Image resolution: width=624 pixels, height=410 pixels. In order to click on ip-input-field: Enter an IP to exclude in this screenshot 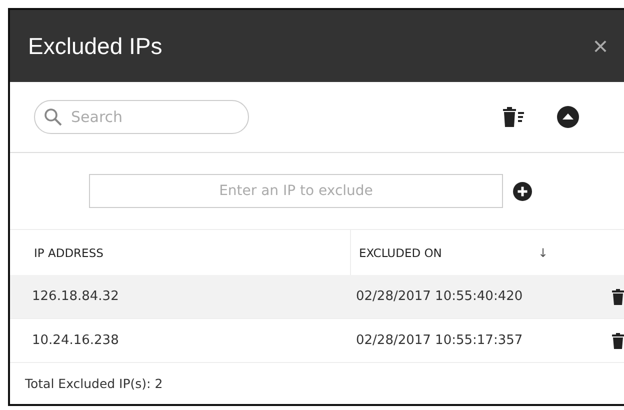, I will do `click(296, 191)`.